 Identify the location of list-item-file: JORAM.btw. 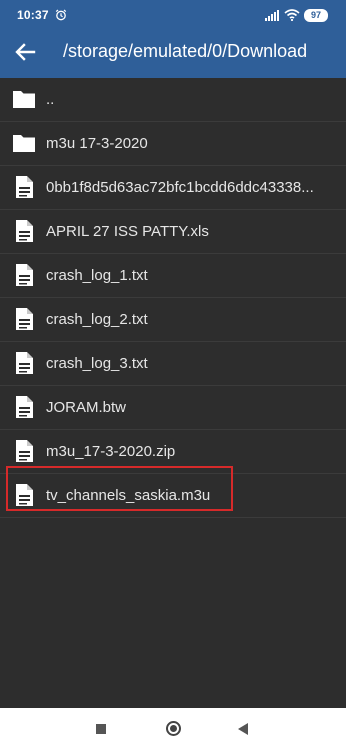
(173, 408).